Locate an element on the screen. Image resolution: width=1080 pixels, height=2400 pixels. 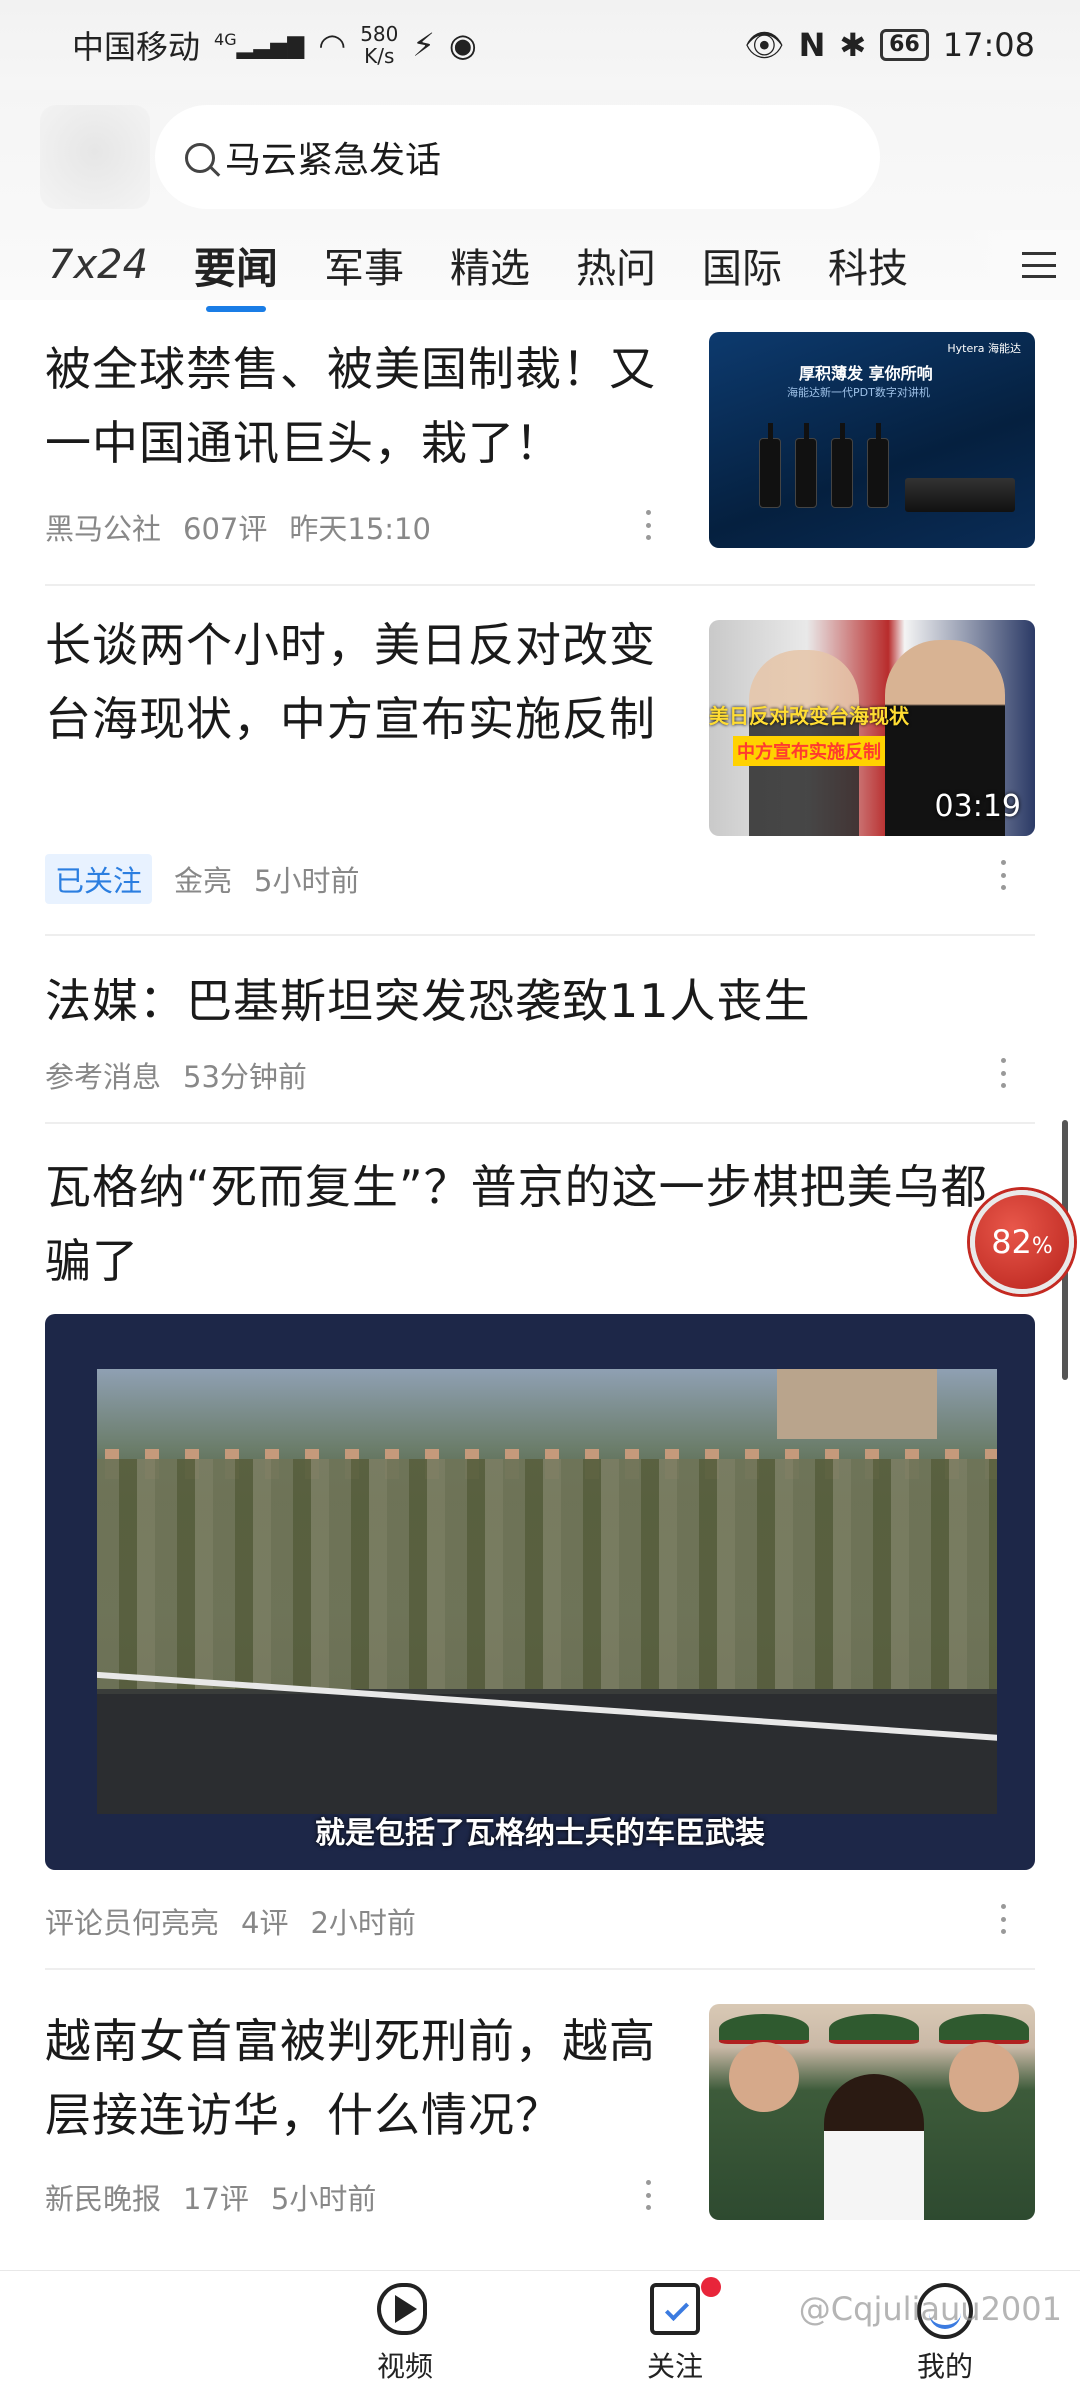
watermark-text: @Cqjuliauu2001 is located at coordinates (930, 2309).